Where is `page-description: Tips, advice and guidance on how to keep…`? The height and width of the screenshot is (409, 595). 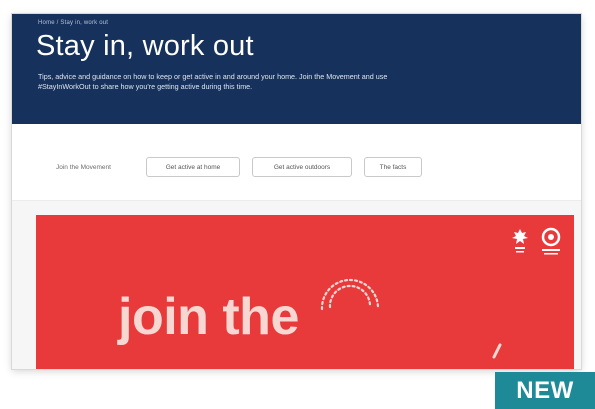
page-description: Tips, advice and guidance on how to keep… is located at coordinates (213, 81).